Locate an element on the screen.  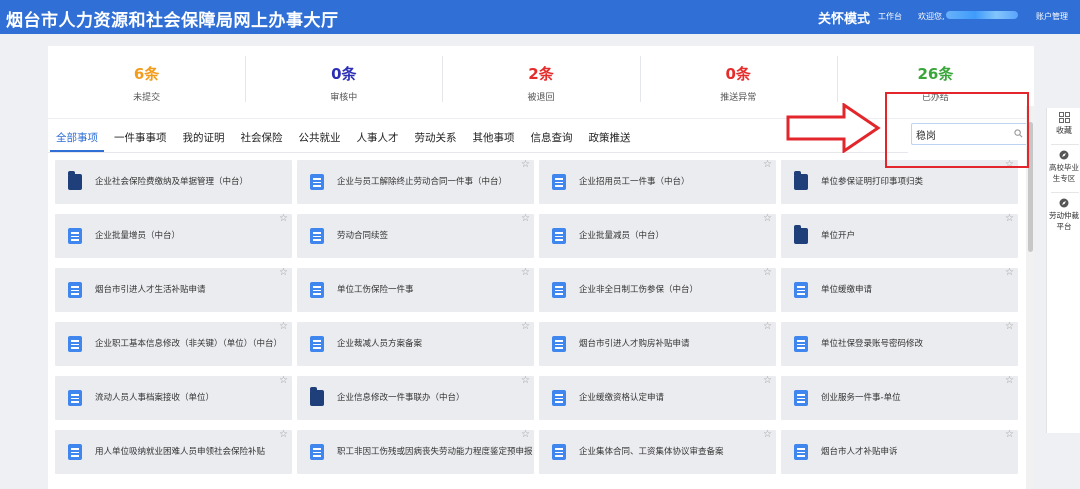
service-card: 企业与员工解除终止劳动合同一件事（中台） ☆ is located at coordinates (415, 182).